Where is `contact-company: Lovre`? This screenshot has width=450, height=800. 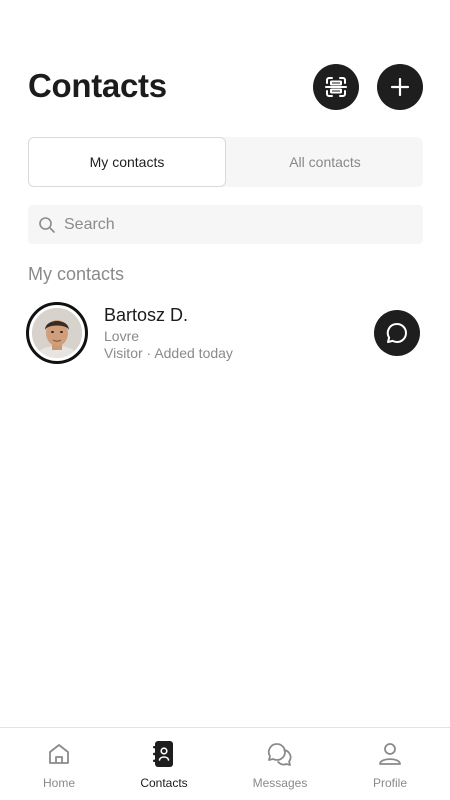 contact-company: Lovre is located at coordinates (122, 336).